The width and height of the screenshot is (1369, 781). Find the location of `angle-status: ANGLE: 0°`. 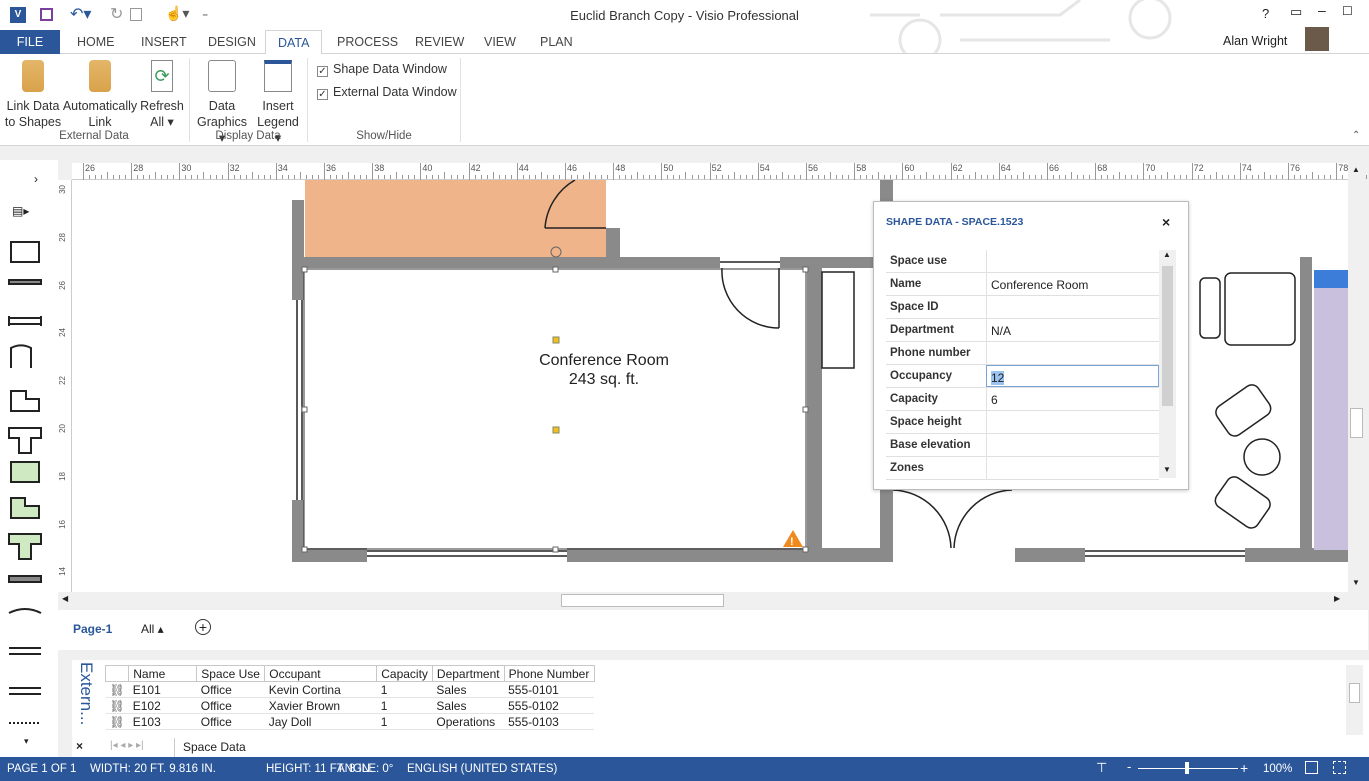

angle-status: ANGLE: 0° is located at coordinates (365, 769).